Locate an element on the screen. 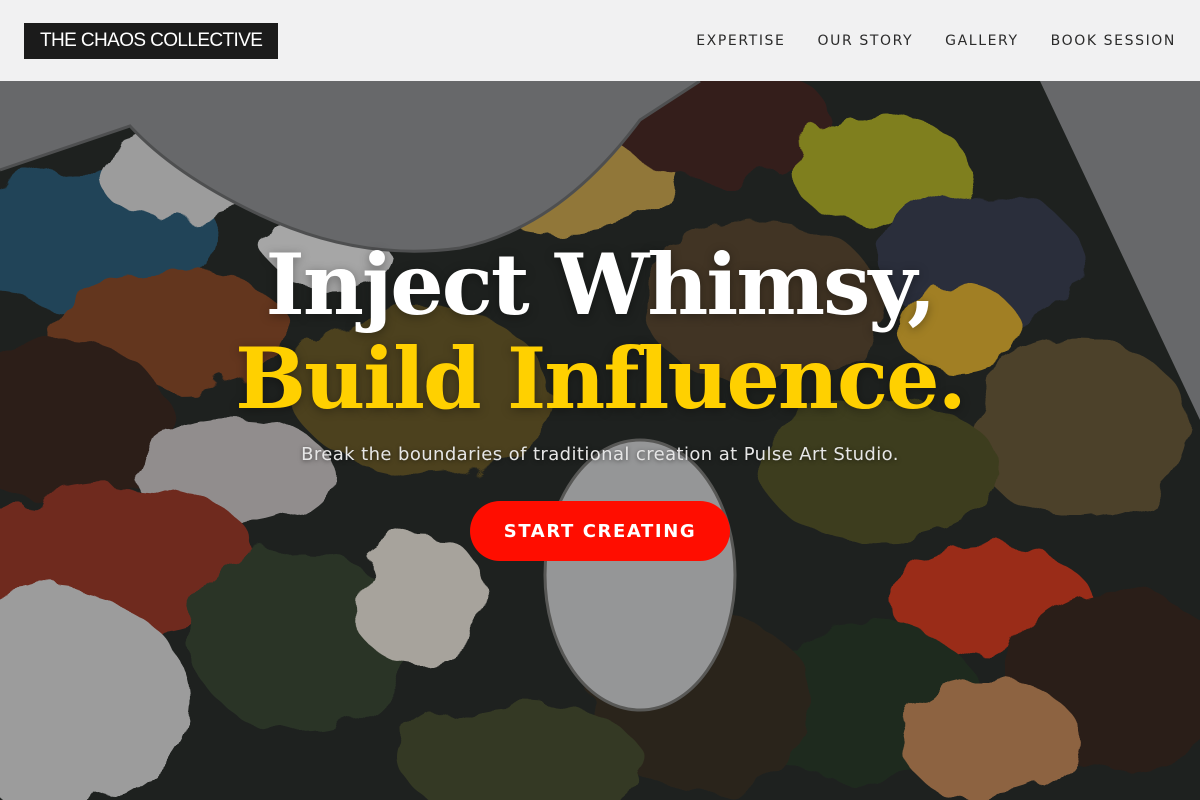  logo-text: THE CHAOS COLLECTIVE is located at coordinates (151, 40).